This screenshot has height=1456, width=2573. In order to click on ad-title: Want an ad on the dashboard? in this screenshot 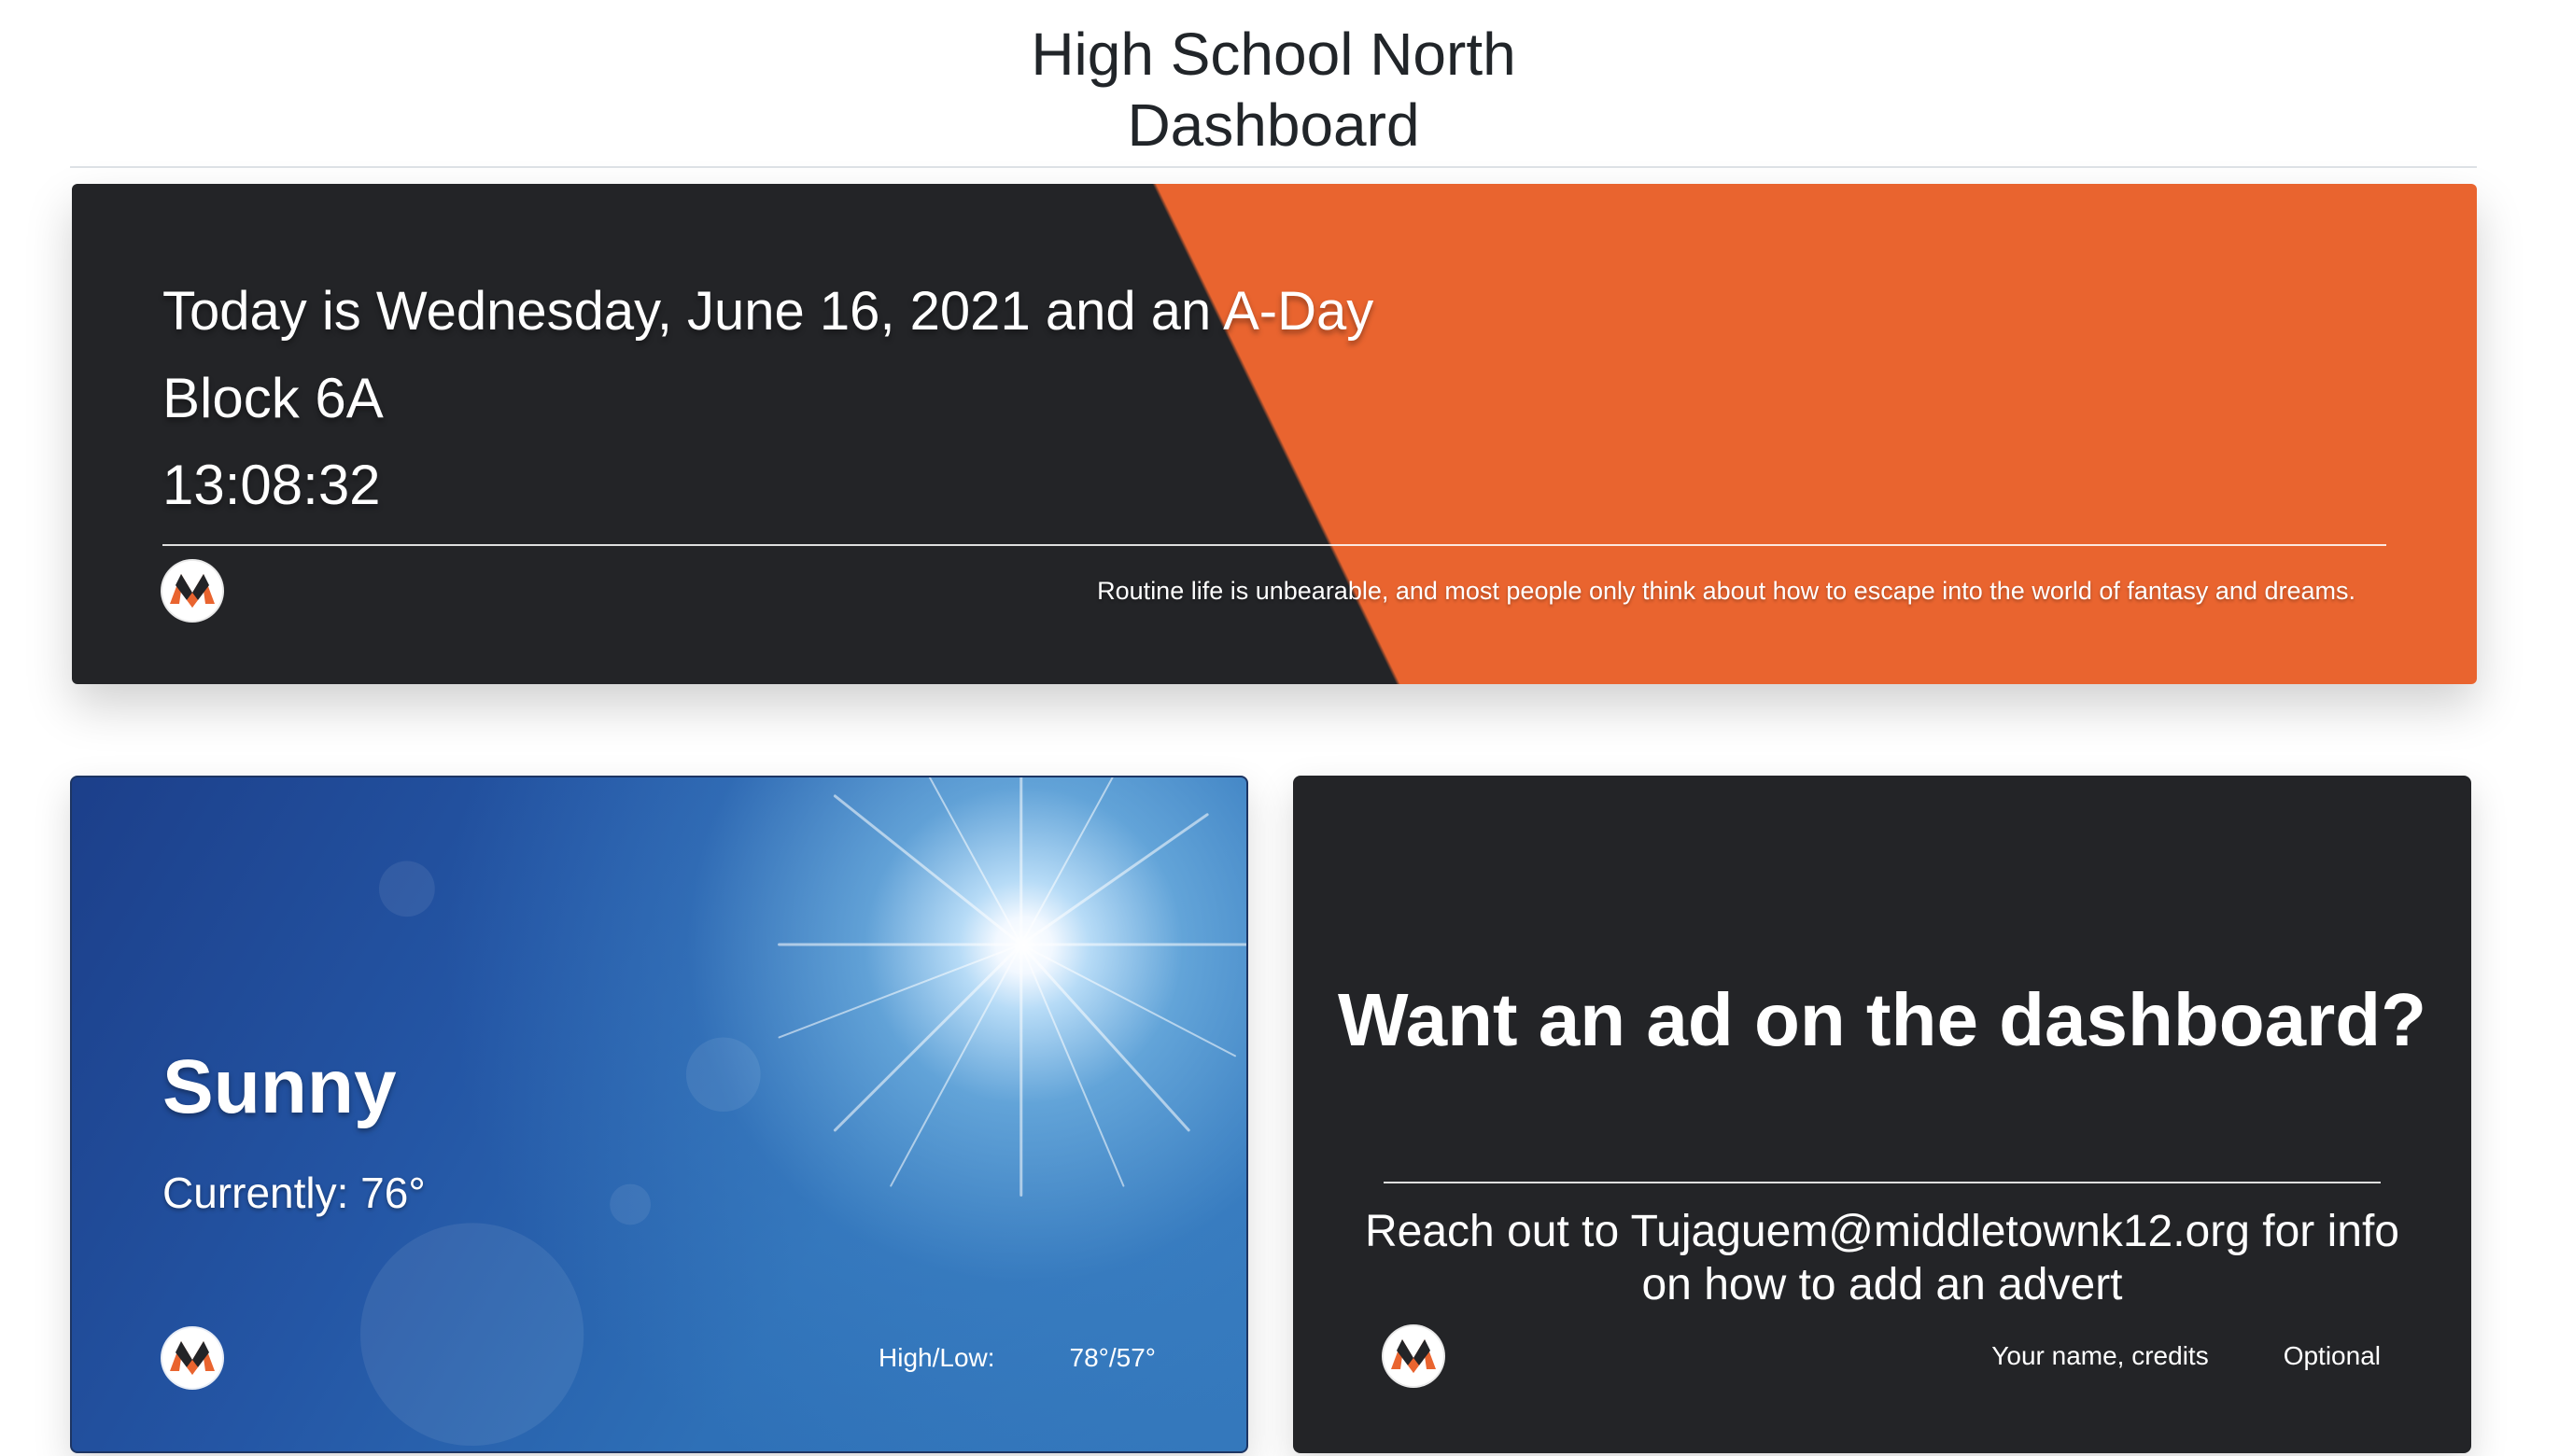, I will do `click(1882, 1019)`.